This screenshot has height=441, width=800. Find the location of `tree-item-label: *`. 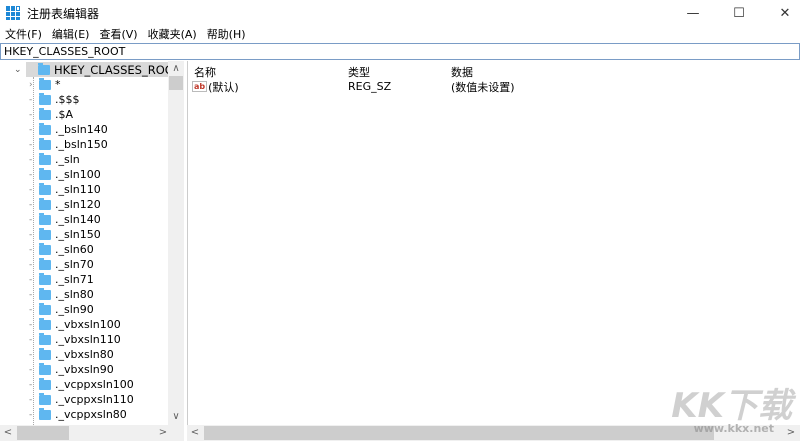

tree-item-label: * is located at coordinates (58, 84).